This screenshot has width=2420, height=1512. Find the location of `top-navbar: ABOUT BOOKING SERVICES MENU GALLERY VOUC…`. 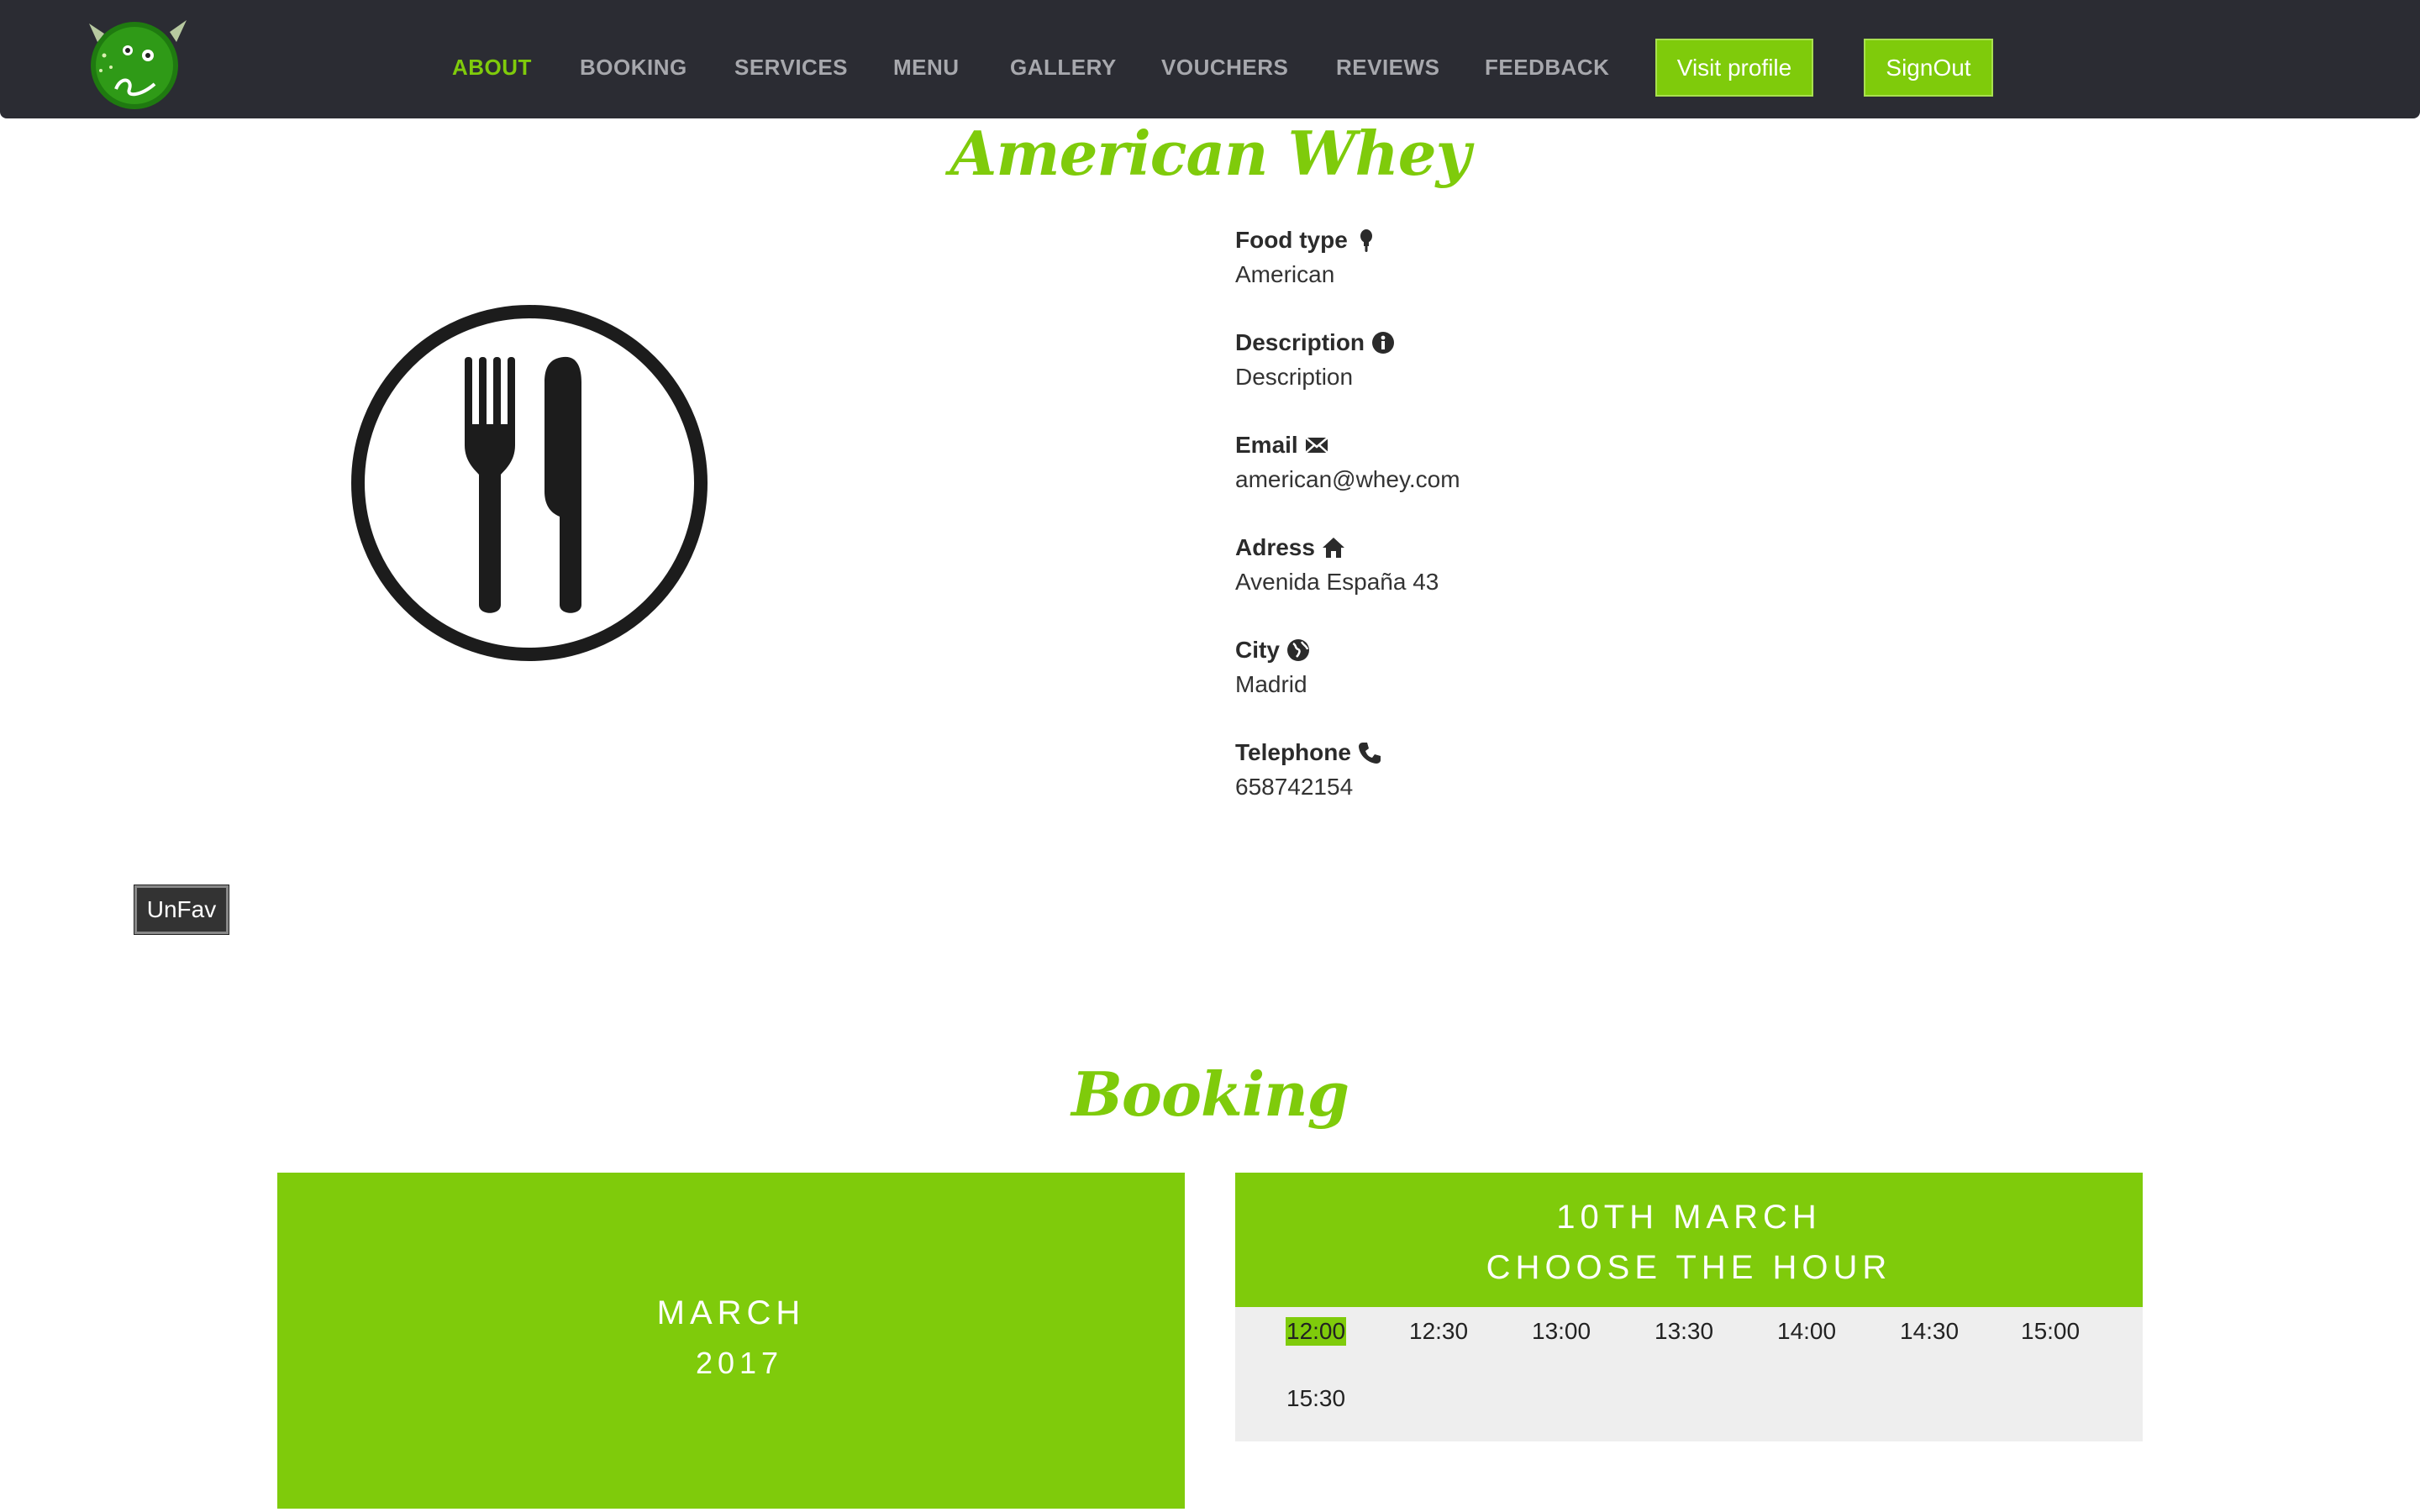

top-navbar: ABOUT BOOKING SERVICES MENU GALLERY VOUC… is located at coordinates (1210, 59).